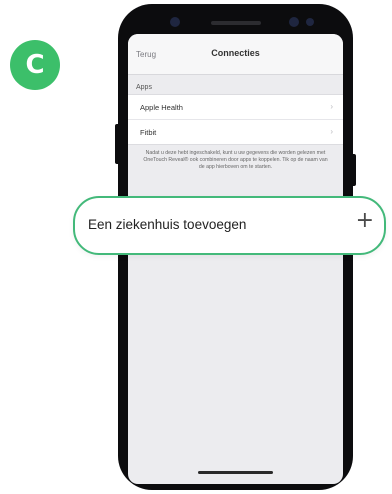 The height and width of the screenshot is (494, 392). I want to click on home-indicator, so click(235, 472).